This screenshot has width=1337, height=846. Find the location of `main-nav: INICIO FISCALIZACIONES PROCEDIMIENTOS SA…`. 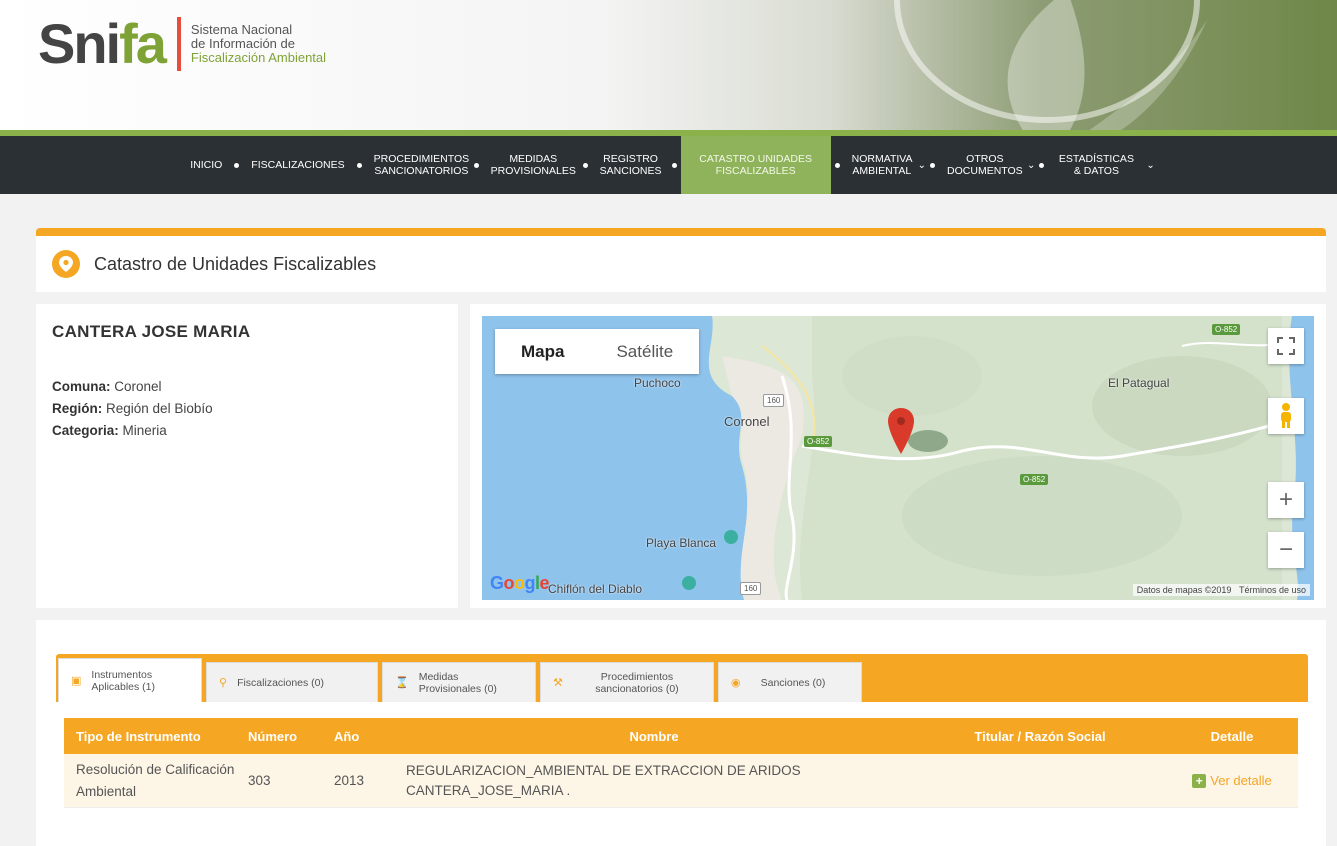

main-nav: INICIO FISCALIZACIONES PROCEDIMIENTOS SA… is located at coordinates (668, 162).